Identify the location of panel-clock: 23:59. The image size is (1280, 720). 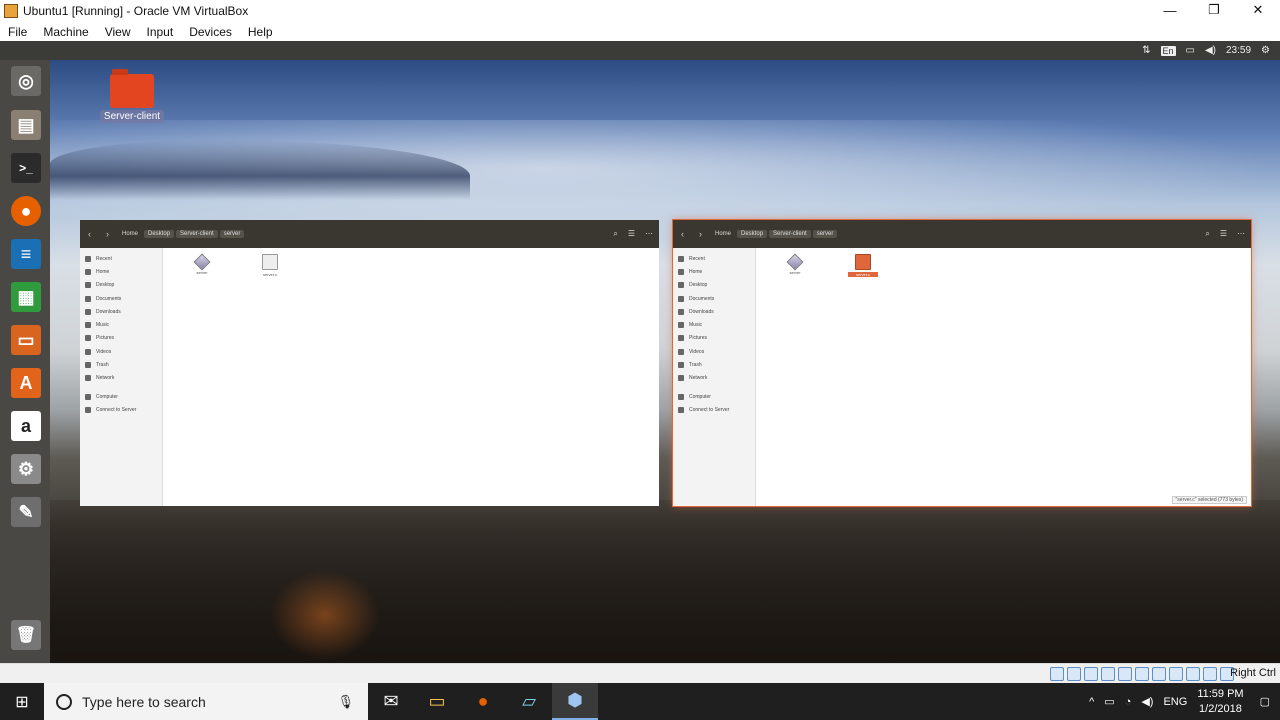
(1238, 50).